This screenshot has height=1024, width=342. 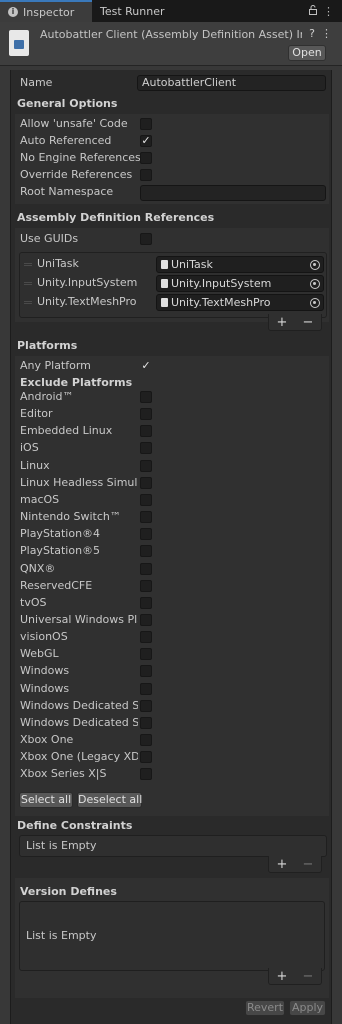 I want to click on name-label: Name, so click(x=36, y=82).